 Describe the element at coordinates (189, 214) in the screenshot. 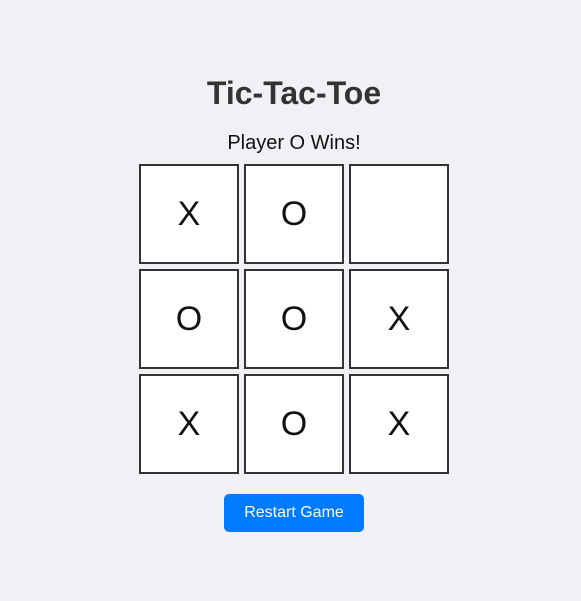

I see `board-cell-1: X` at that location.